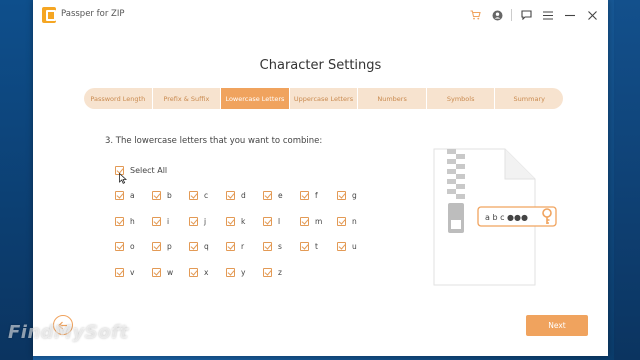 The width and height of the screenshot is (640, 360). What do you see at coordinates (68, 332) in the screenshot?
I see `watermark-logo: FindMySoft` at bounding box center [68, 332].